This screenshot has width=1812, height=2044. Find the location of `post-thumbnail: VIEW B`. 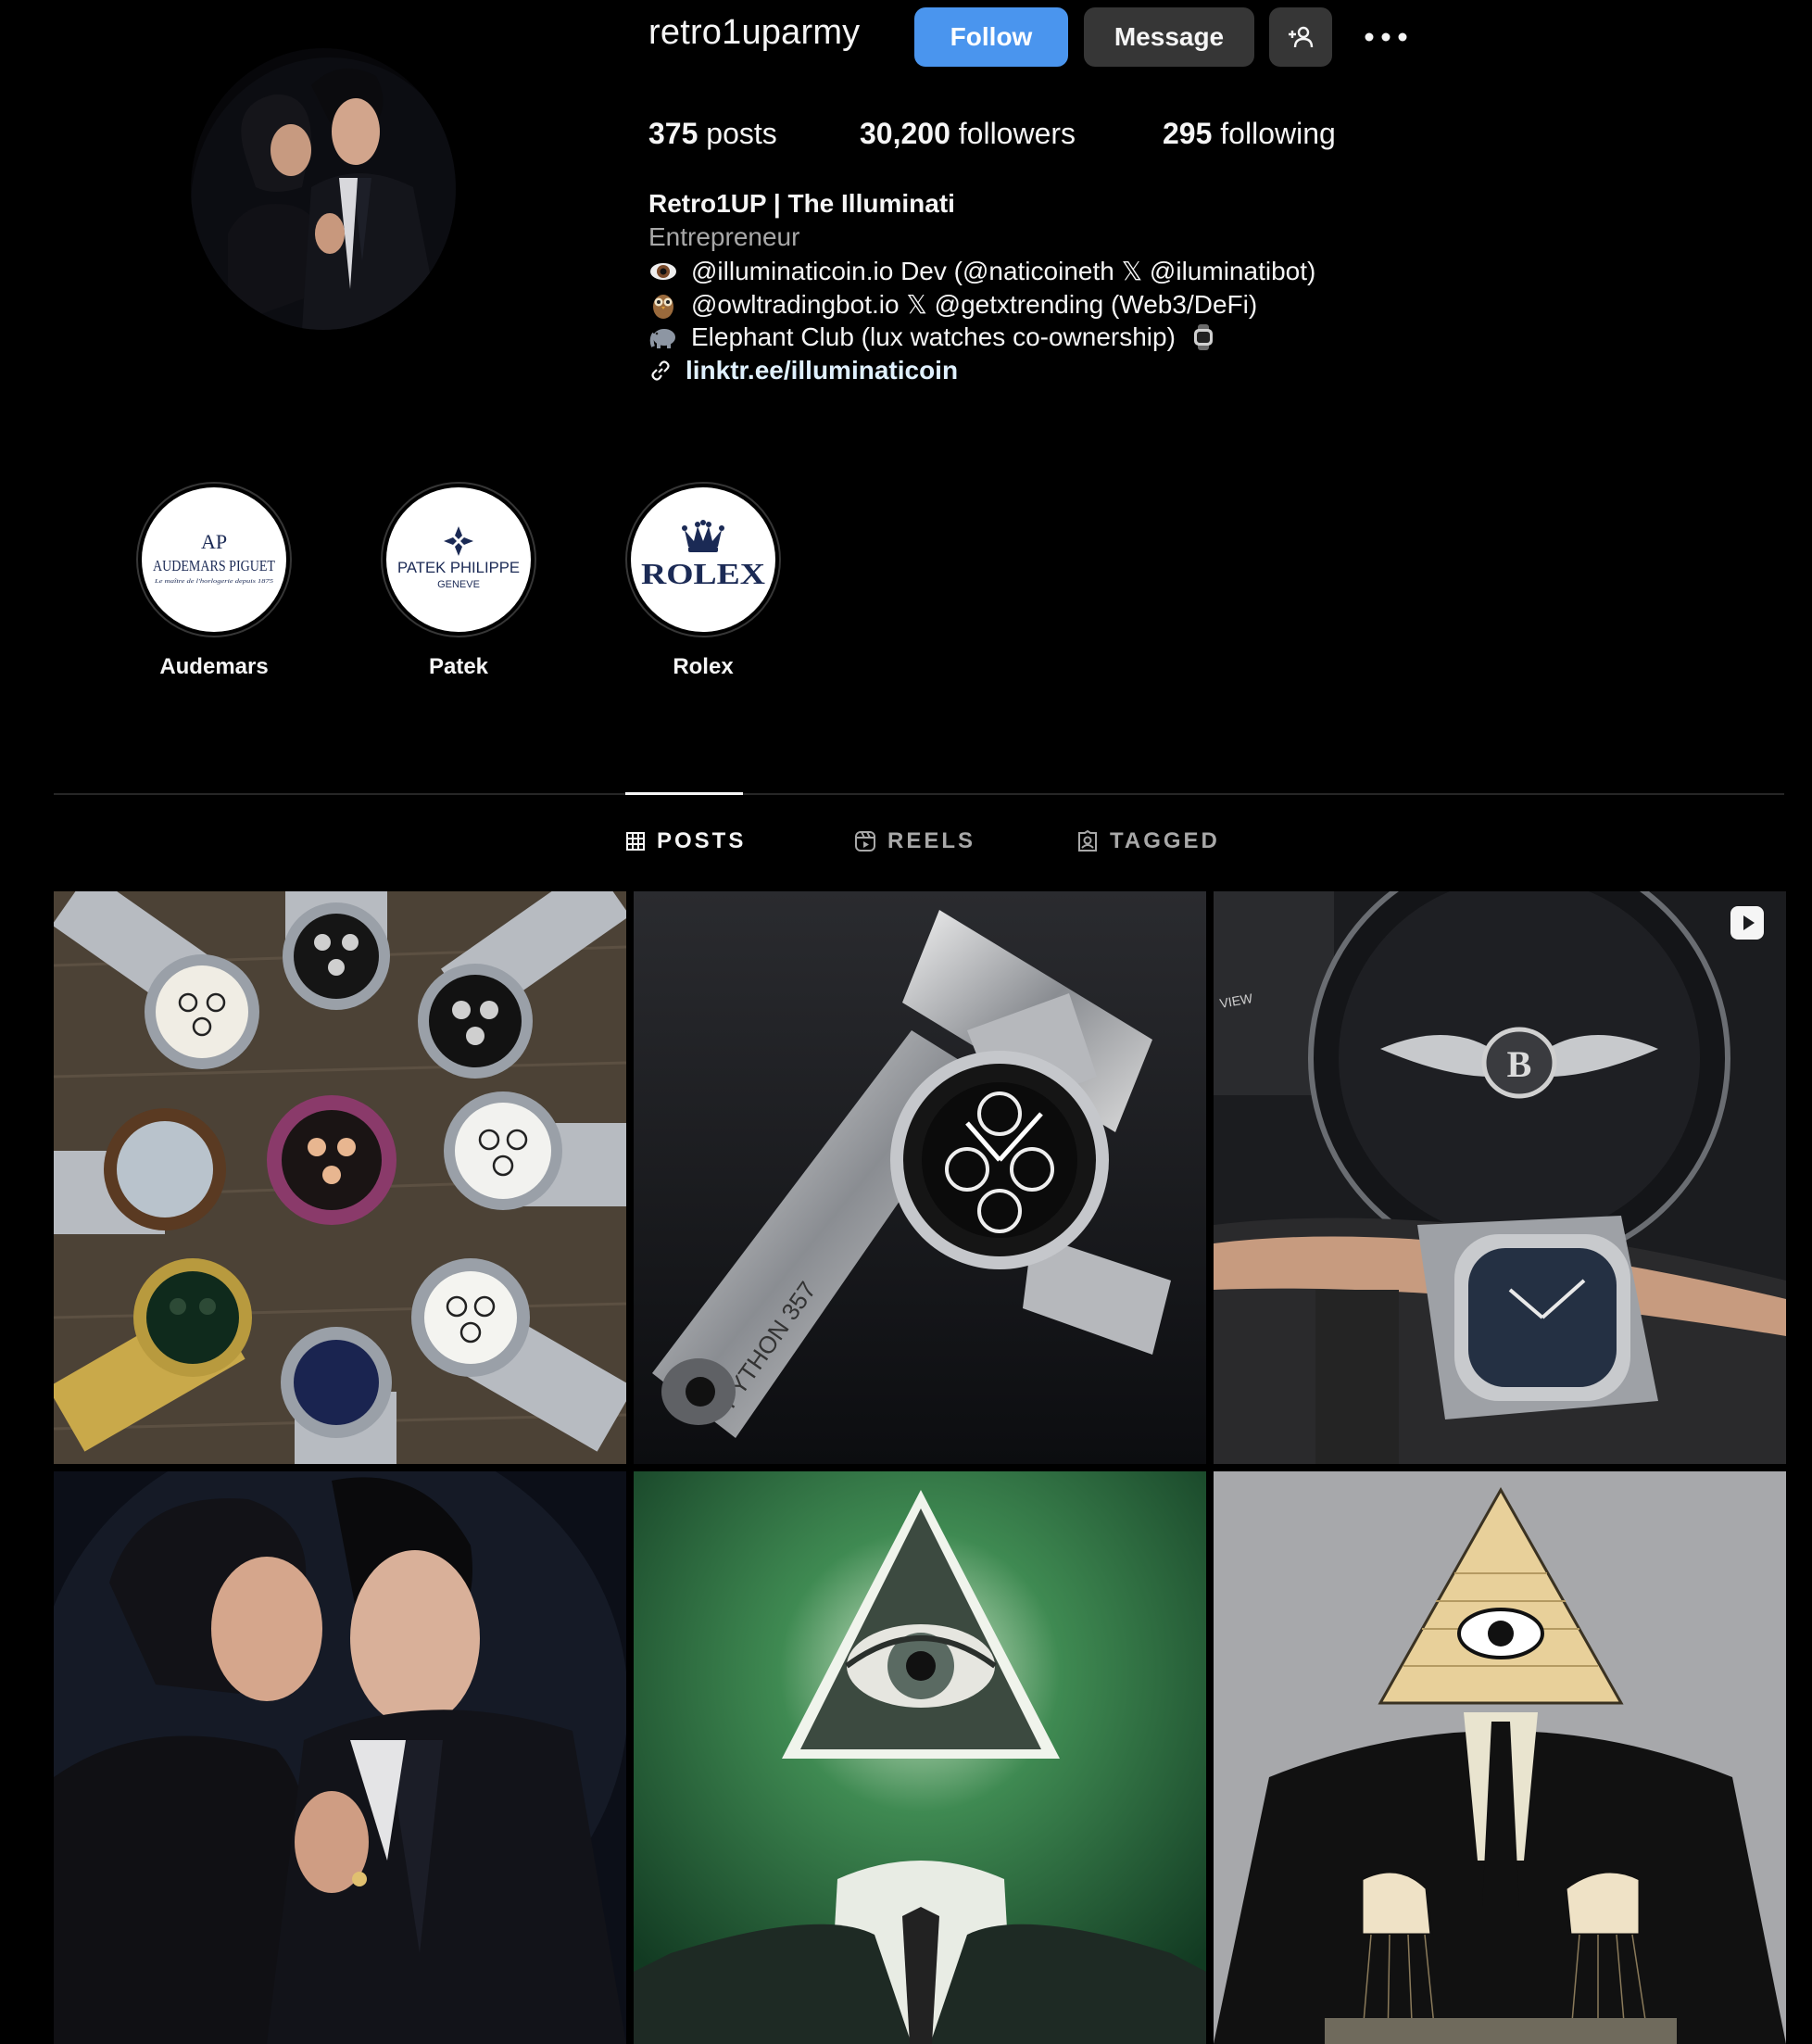

post-thumbnail: VIEW B is located at coordinates (1500, 1177).